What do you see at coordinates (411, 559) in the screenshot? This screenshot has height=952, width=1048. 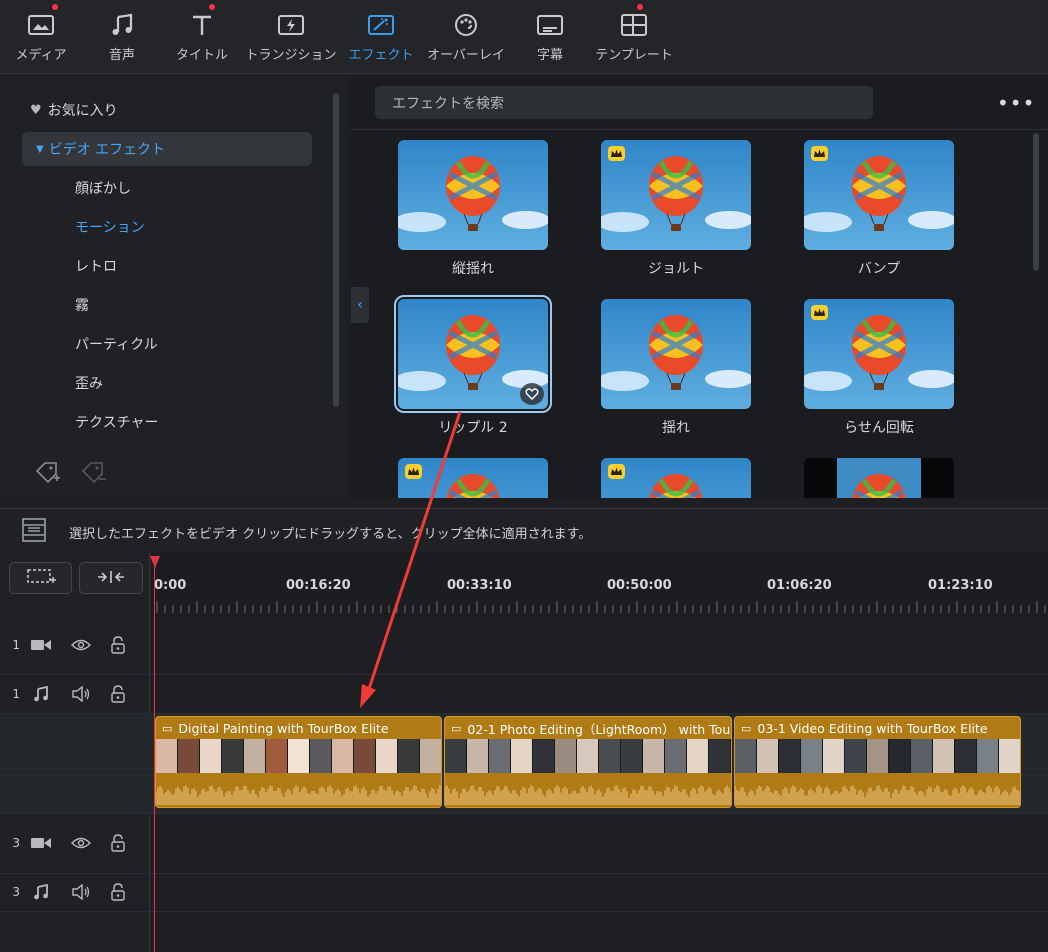 I see `drag-arrow-annotation` at bounding box center [411, 559].